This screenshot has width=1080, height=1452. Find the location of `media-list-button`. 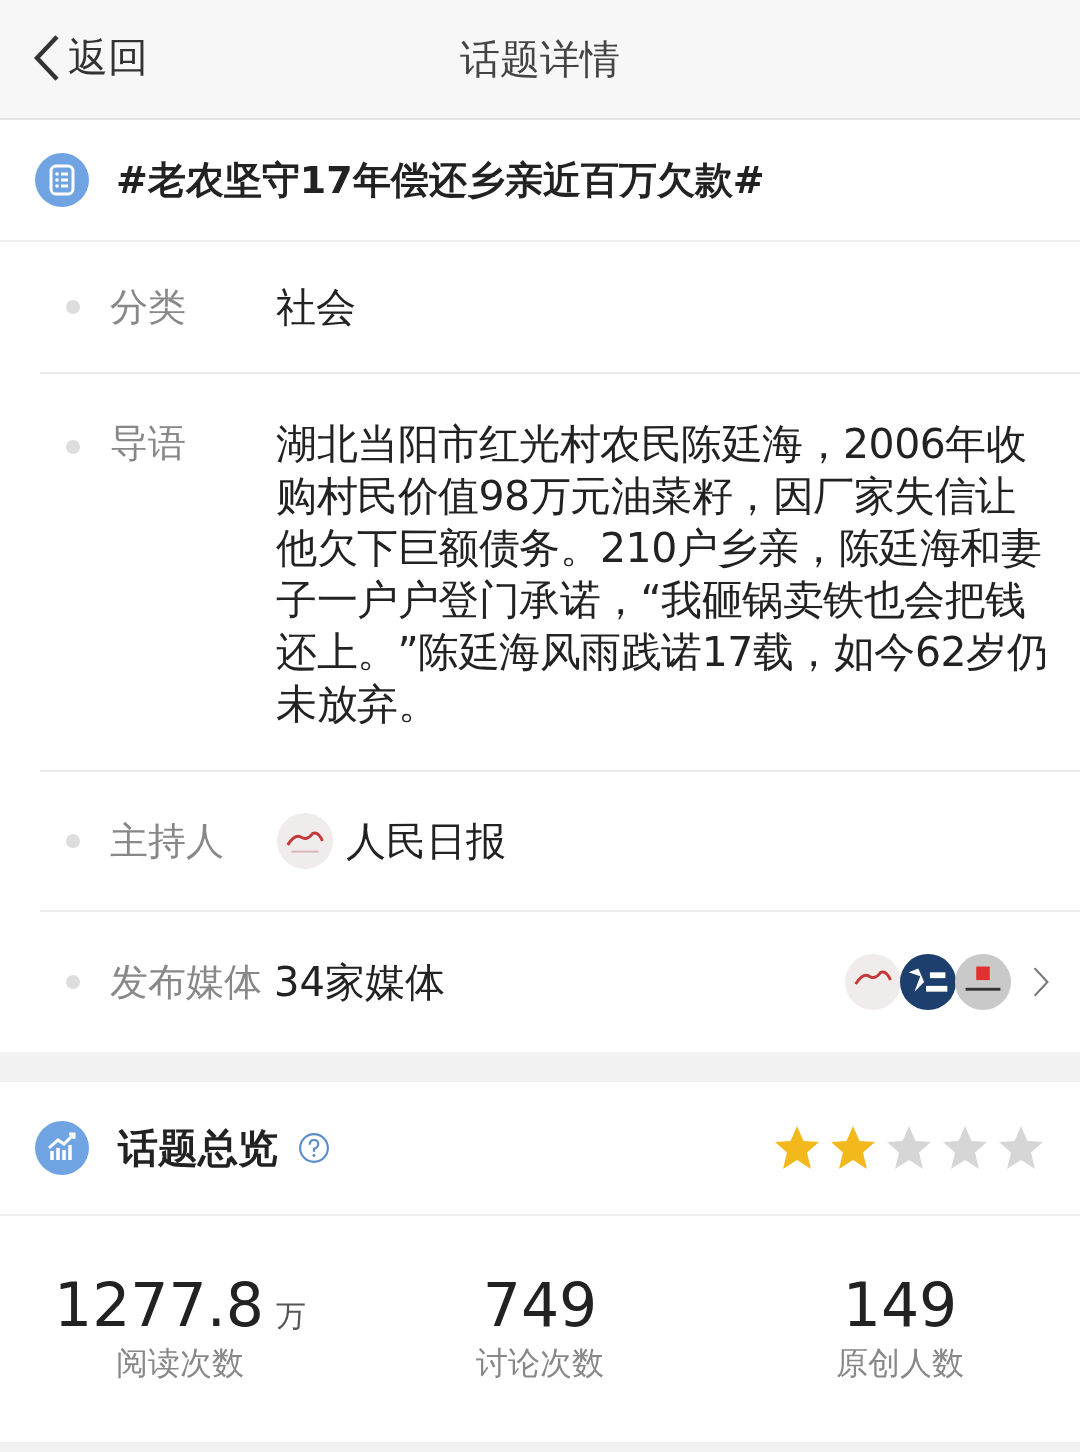

media-list-button is located at coordinates (948, 982).